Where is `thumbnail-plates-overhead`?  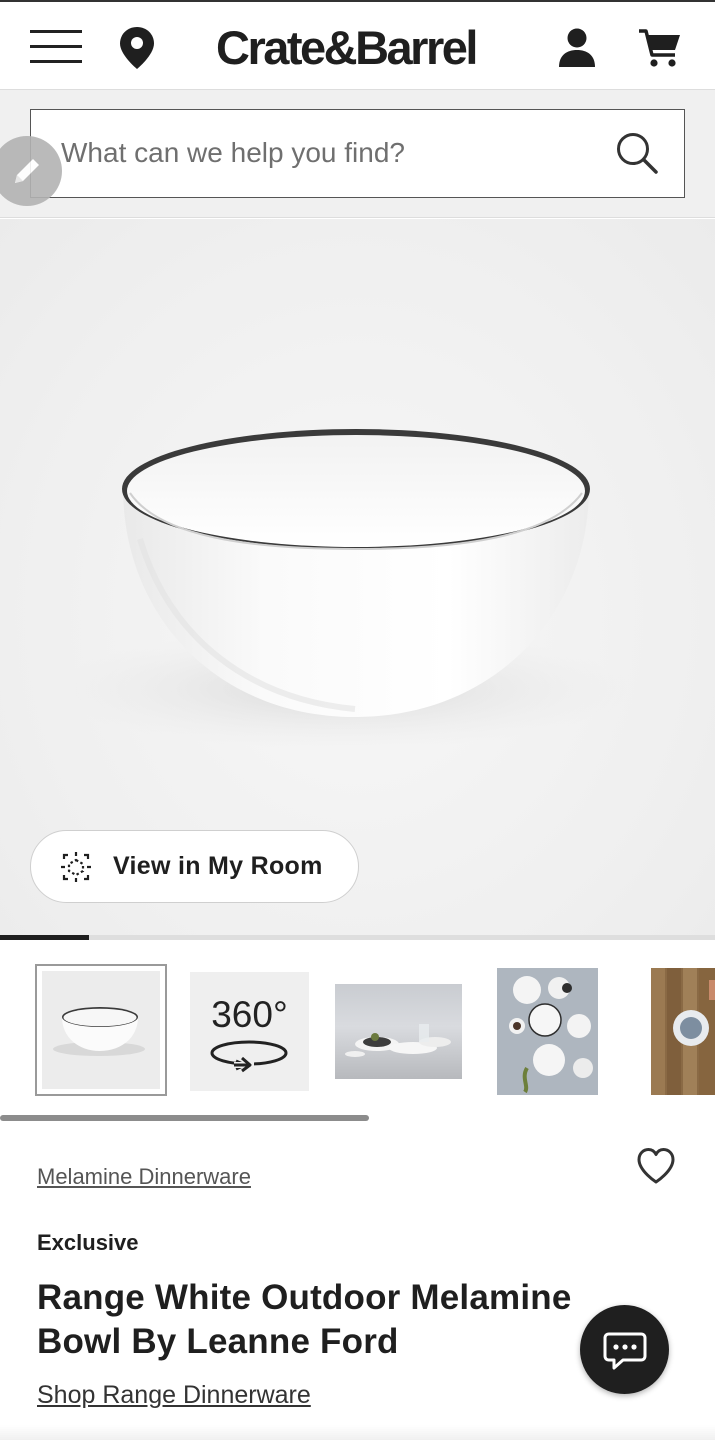 thumbnail-plates-overhead is located at coordinates (547, 1031).